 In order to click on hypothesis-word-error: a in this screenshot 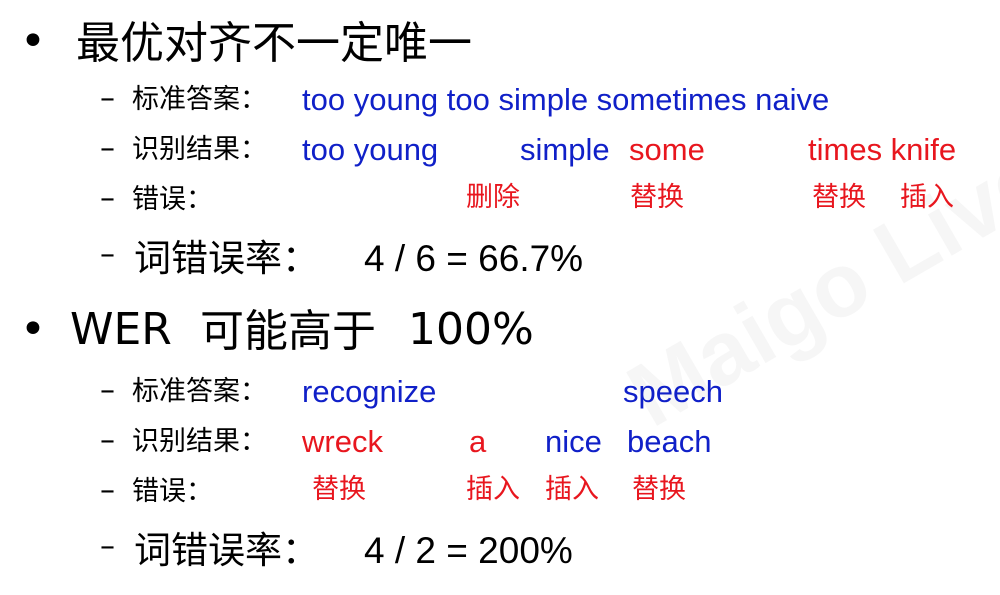, I will do `click(478, 441)`.